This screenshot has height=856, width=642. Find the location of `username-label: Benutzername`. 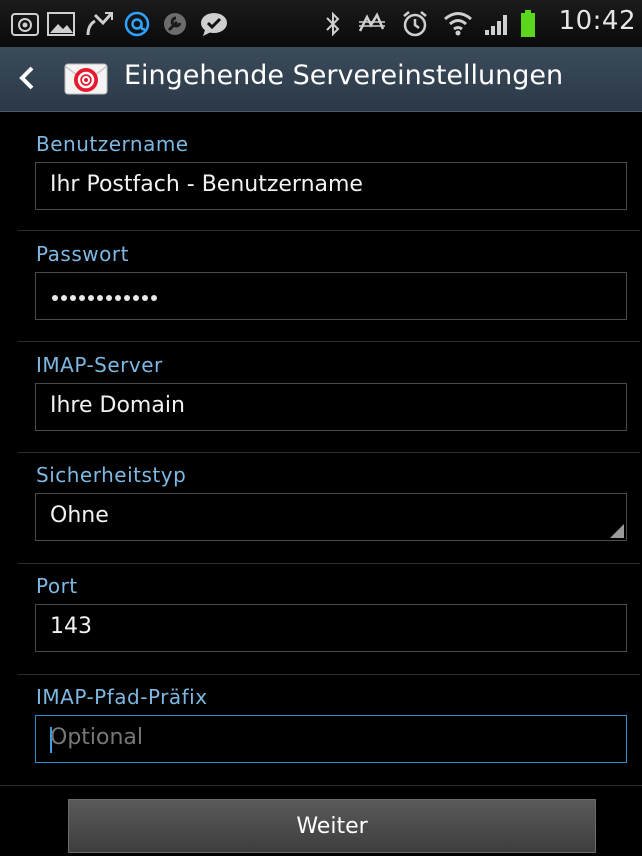

username-label: Benutzername is located at coordinates (112, 144).